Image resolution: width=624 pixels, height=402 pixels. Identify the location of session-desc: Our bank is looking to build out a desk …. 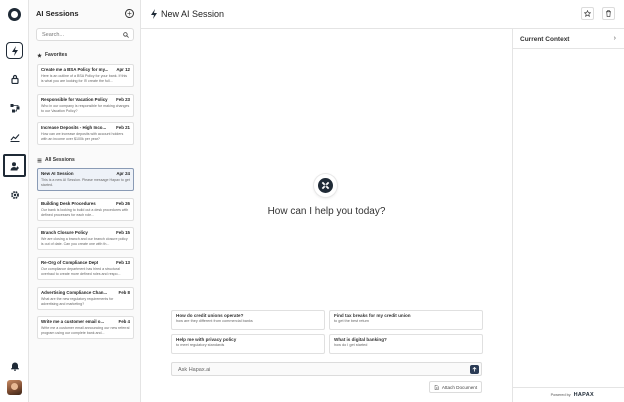
(85, 212).